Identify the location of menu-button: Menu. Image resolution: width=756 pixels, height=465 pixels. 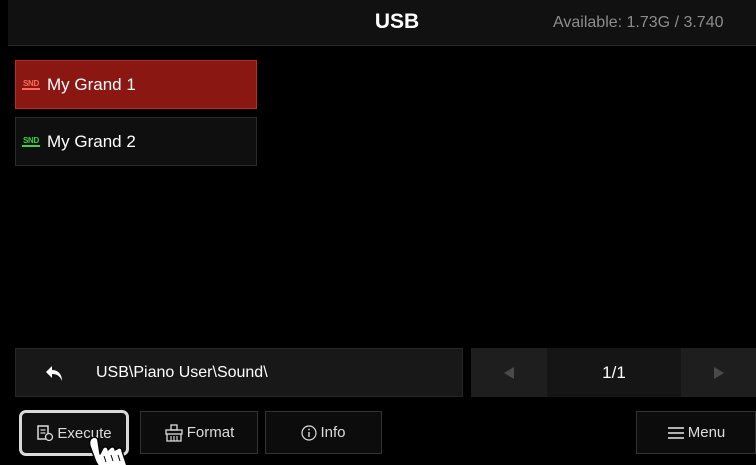
(696, 432).